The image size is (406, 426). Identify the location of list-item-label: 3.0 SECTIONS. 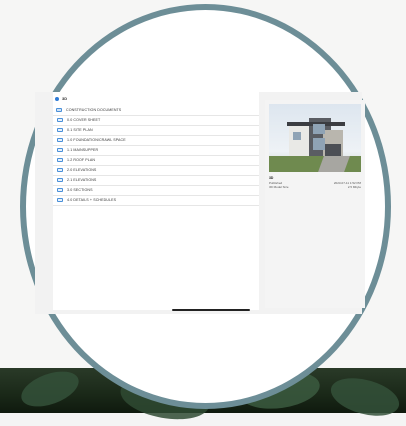
(80, 190).